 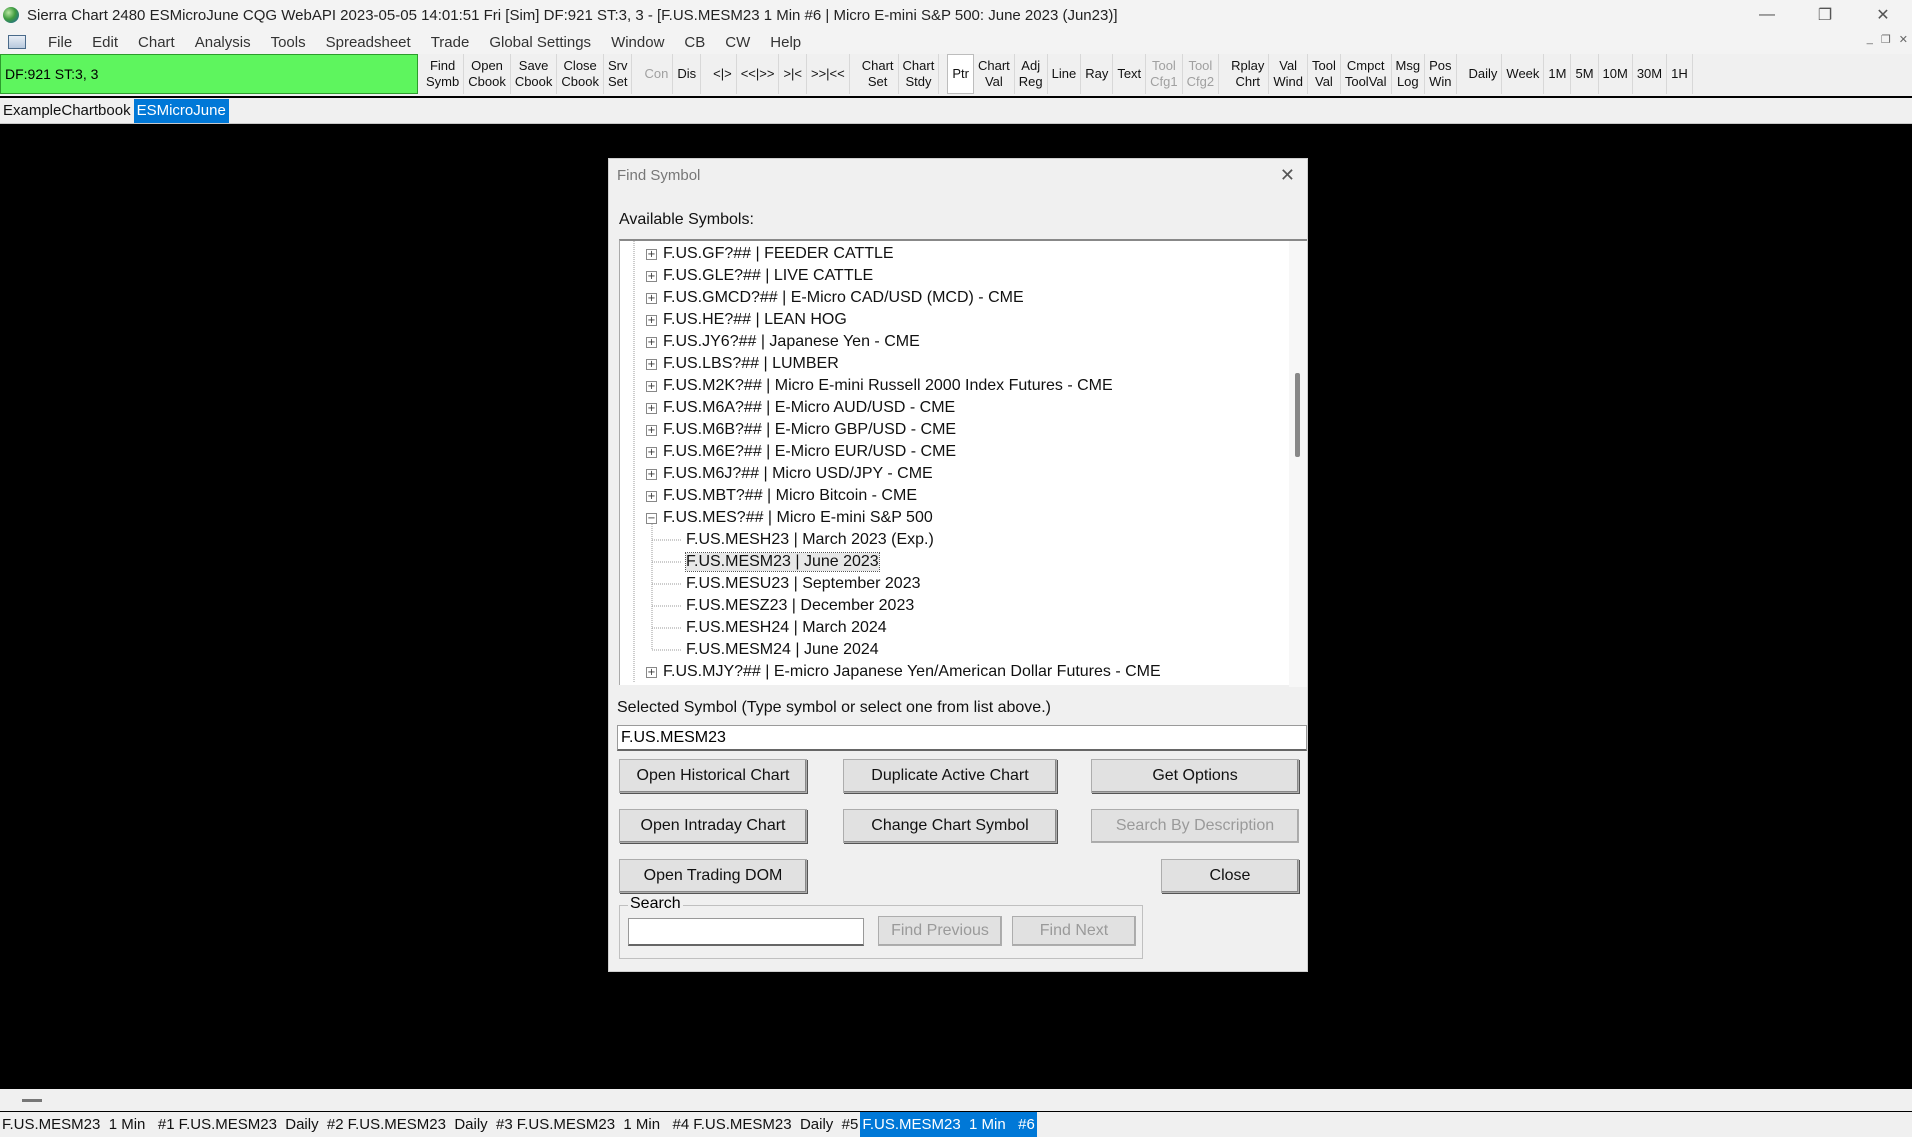 I want to click on duplicate-active-chart-button: Duplicate Active Chart, so click(x=950, y=776).